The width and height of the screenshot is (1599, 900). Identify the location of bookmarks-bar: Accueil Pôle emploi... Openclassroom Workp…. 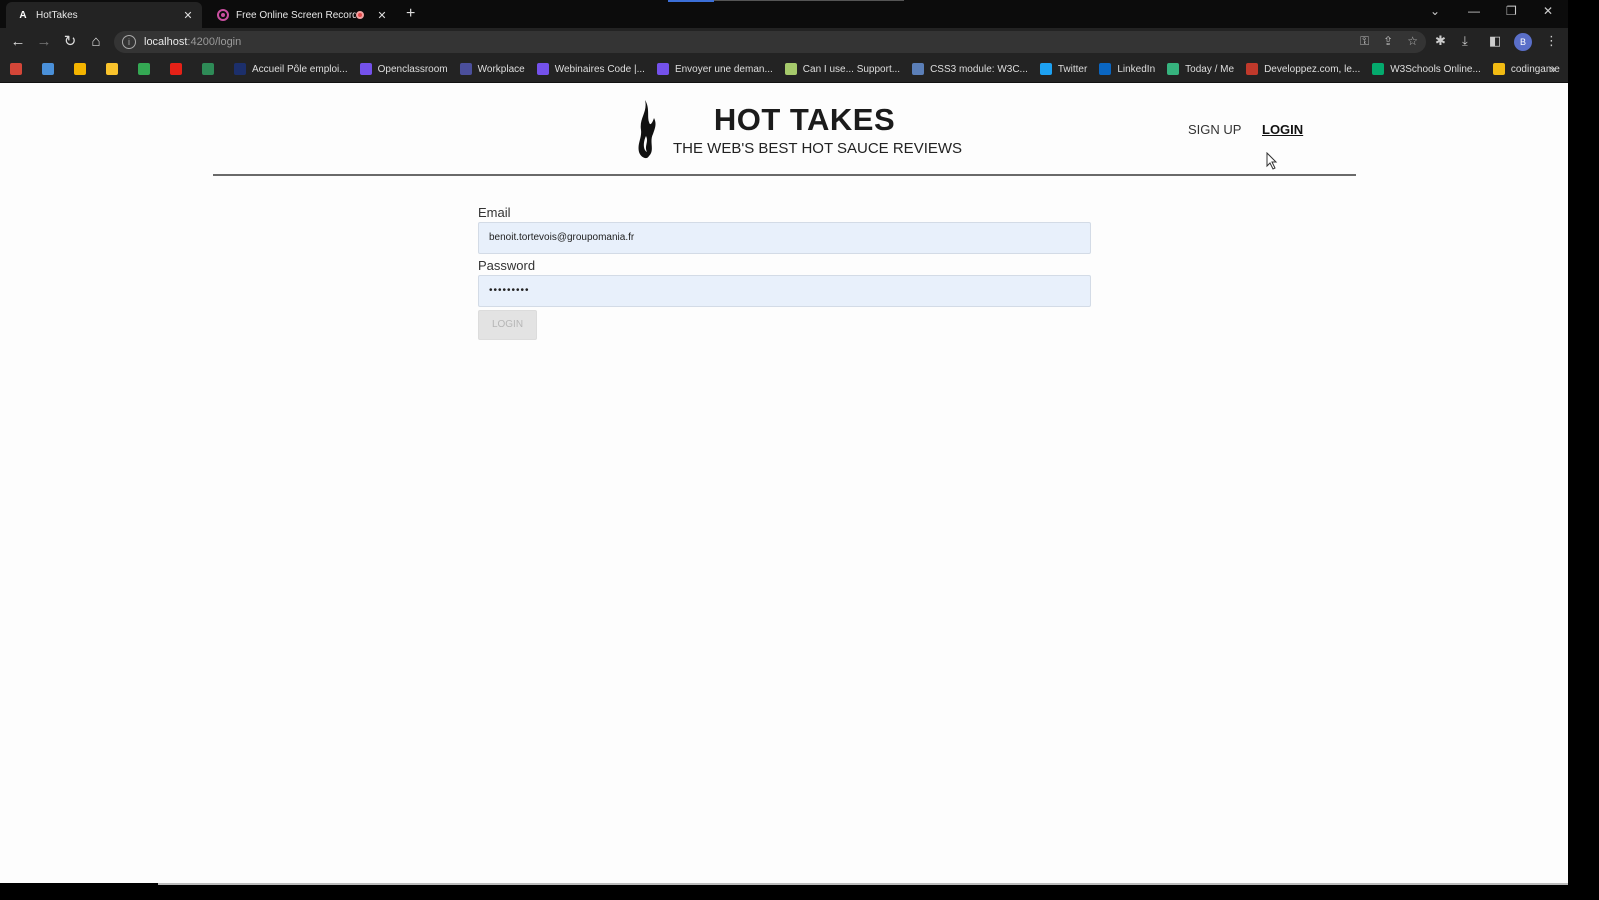
(784, 69).